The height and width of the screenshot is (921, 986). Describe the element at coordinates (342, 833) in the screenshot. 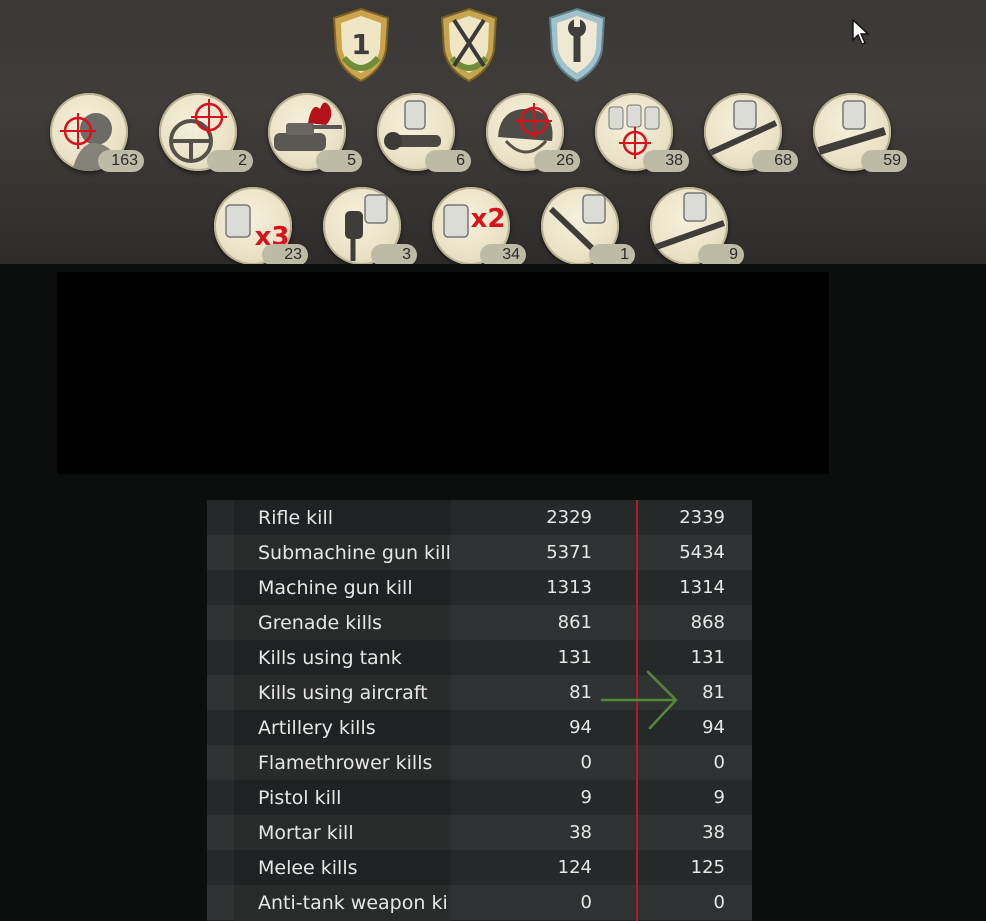

I see `stat-label: Mortar kill` at that location.